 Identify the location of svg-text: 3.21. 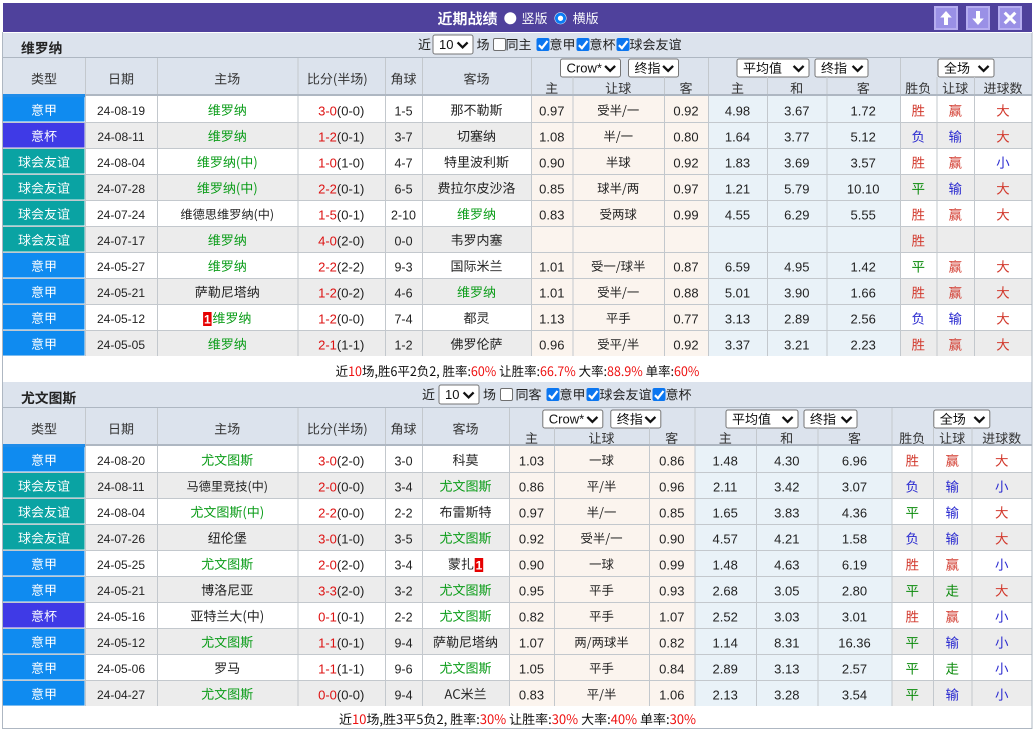
(796, 345).